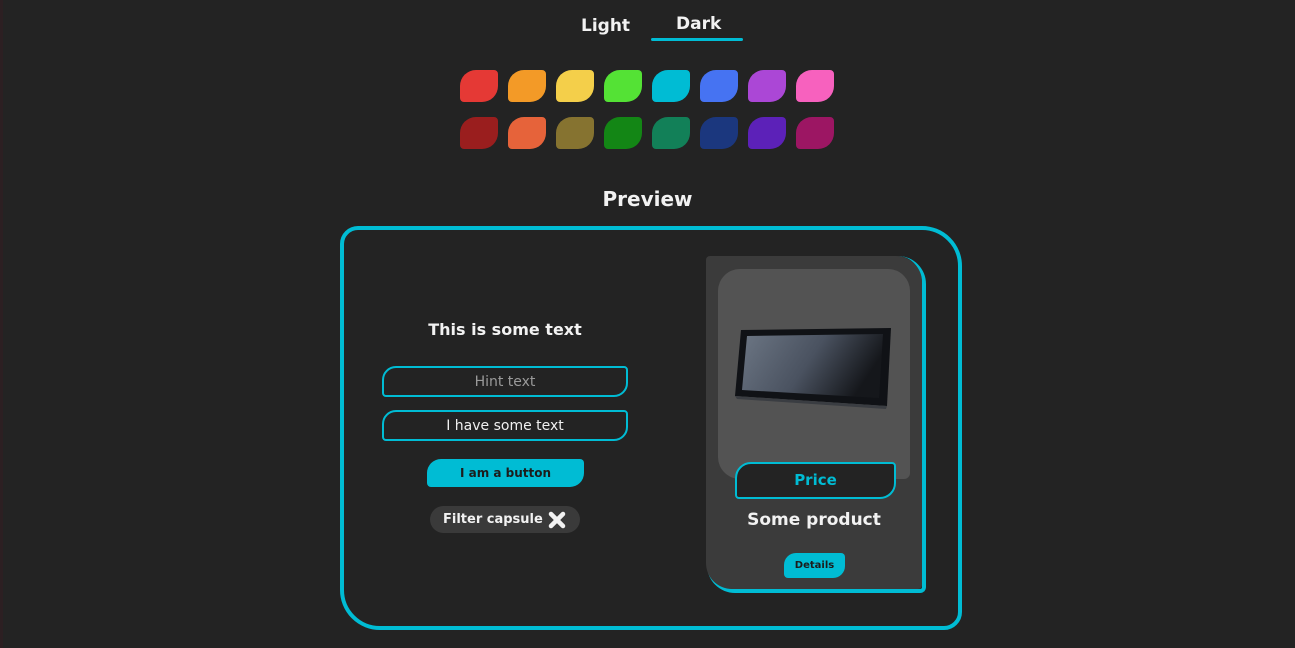 Image resolution: width=1295 pixels, height=648 pixels. I want to click on color-palette, so click(647, 117).